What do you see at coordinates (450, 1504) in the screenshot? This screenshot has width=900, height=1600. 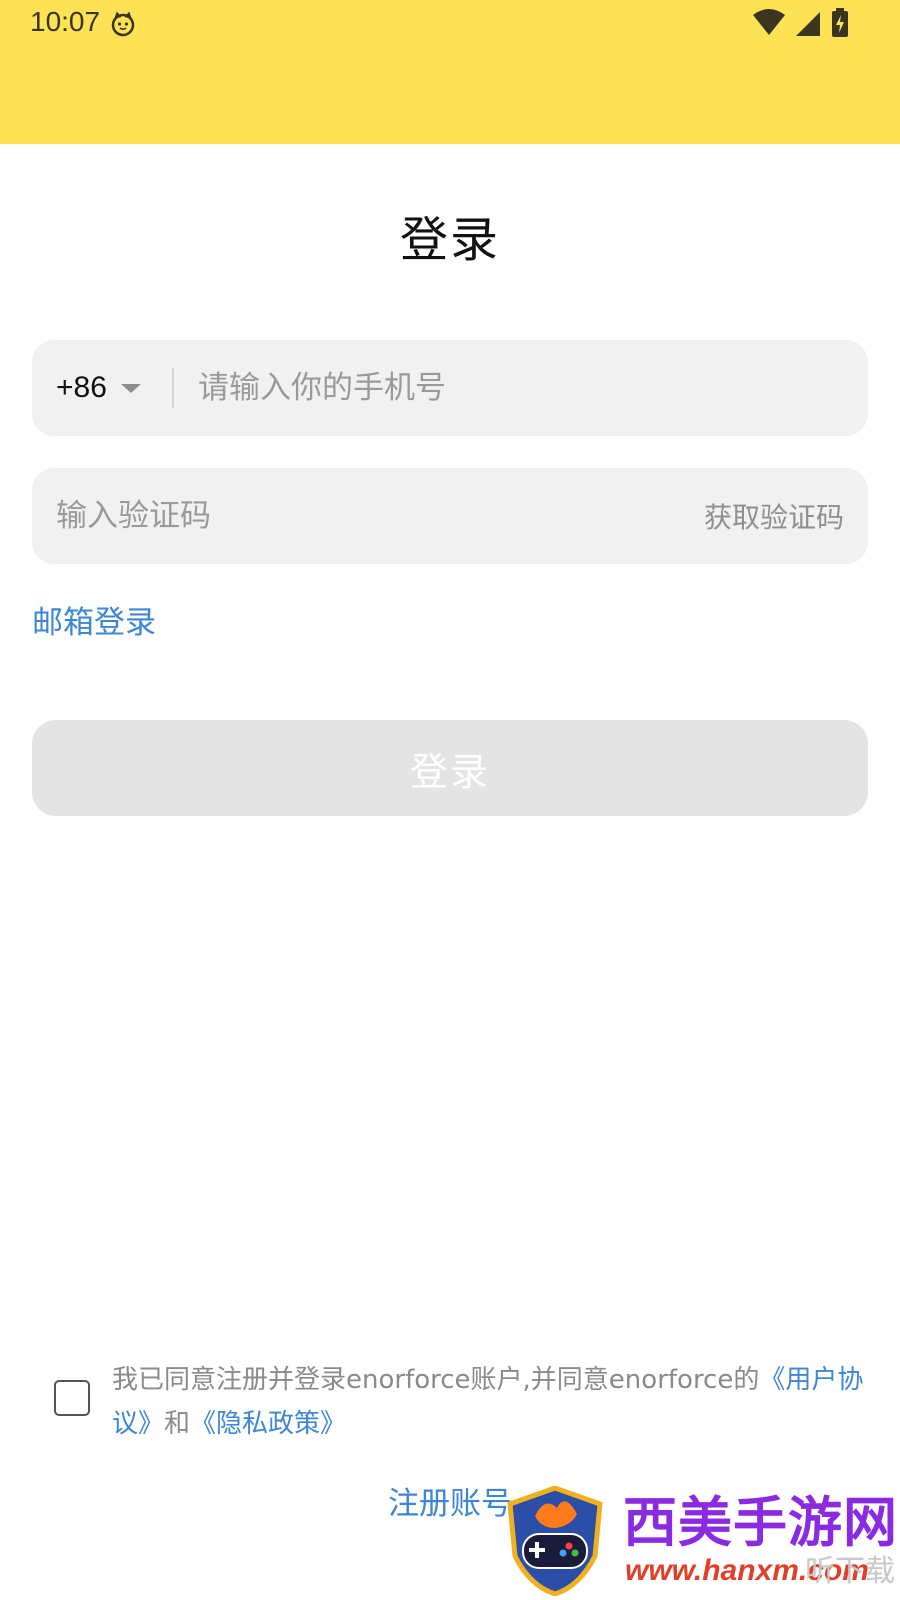 I see `register-account-label: 注册账号` at bounding box center [450, 1504].